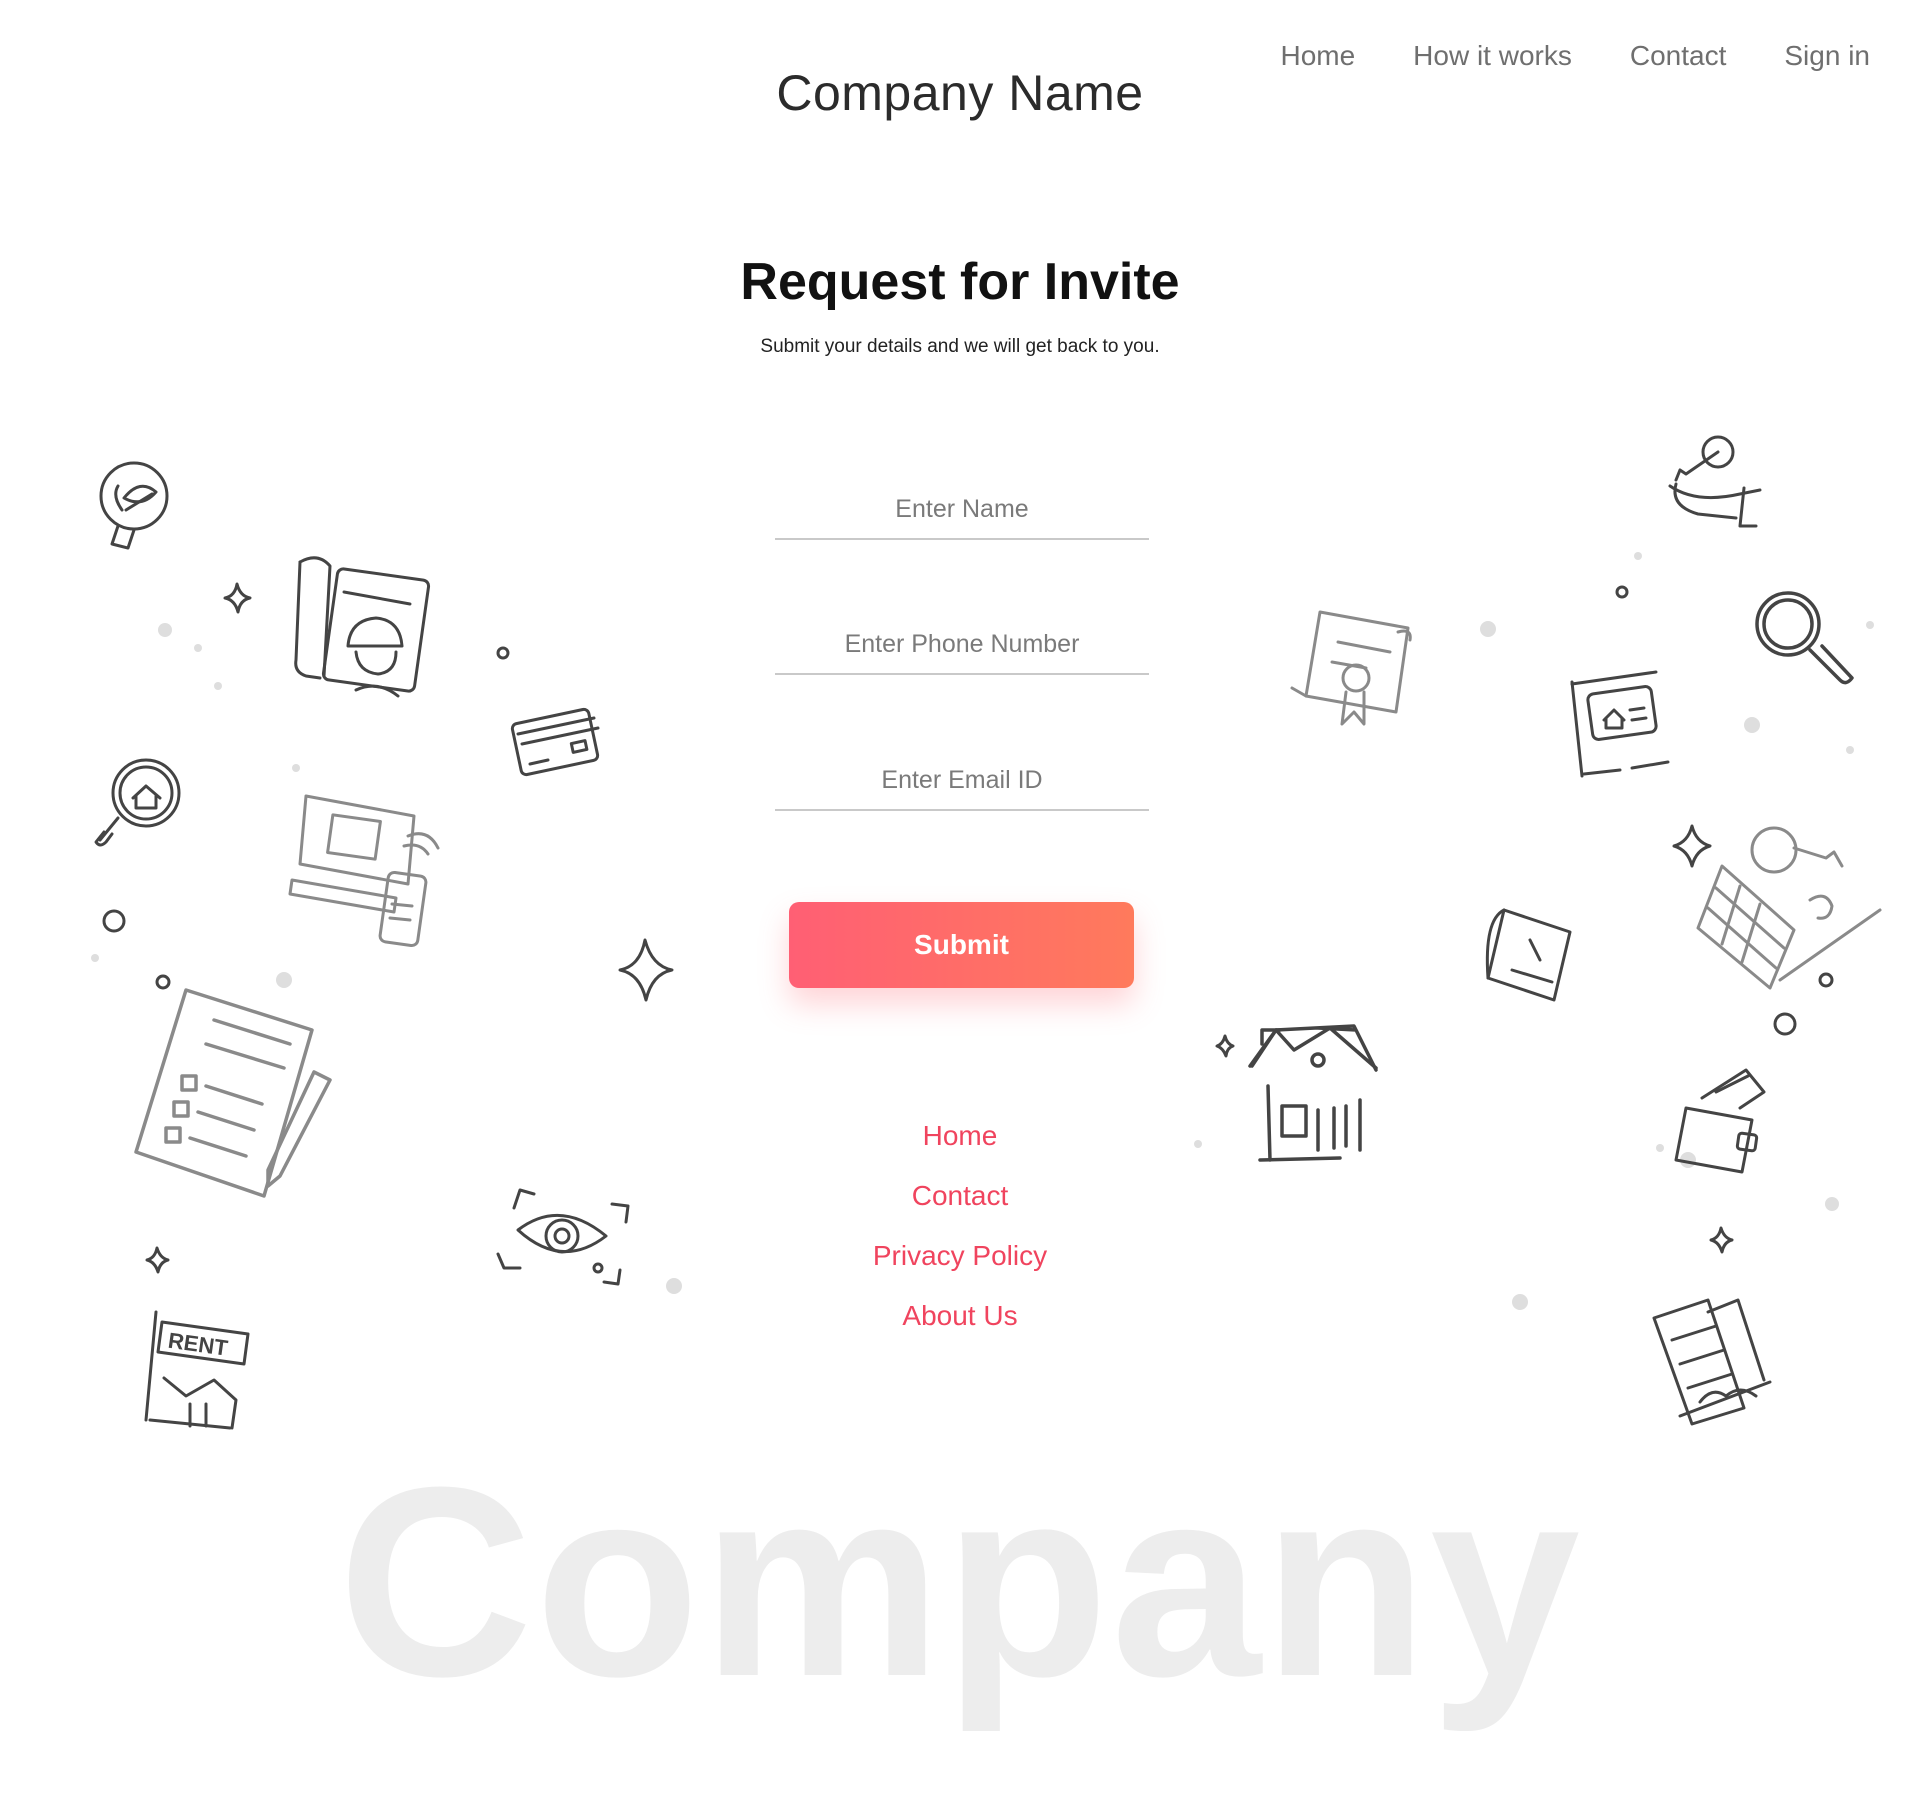 This screenshot has width=1920, height=1818. Describe the element at coordinates (1712, 1362) in the screenshot. I see `skyscraper-icon` at that location.